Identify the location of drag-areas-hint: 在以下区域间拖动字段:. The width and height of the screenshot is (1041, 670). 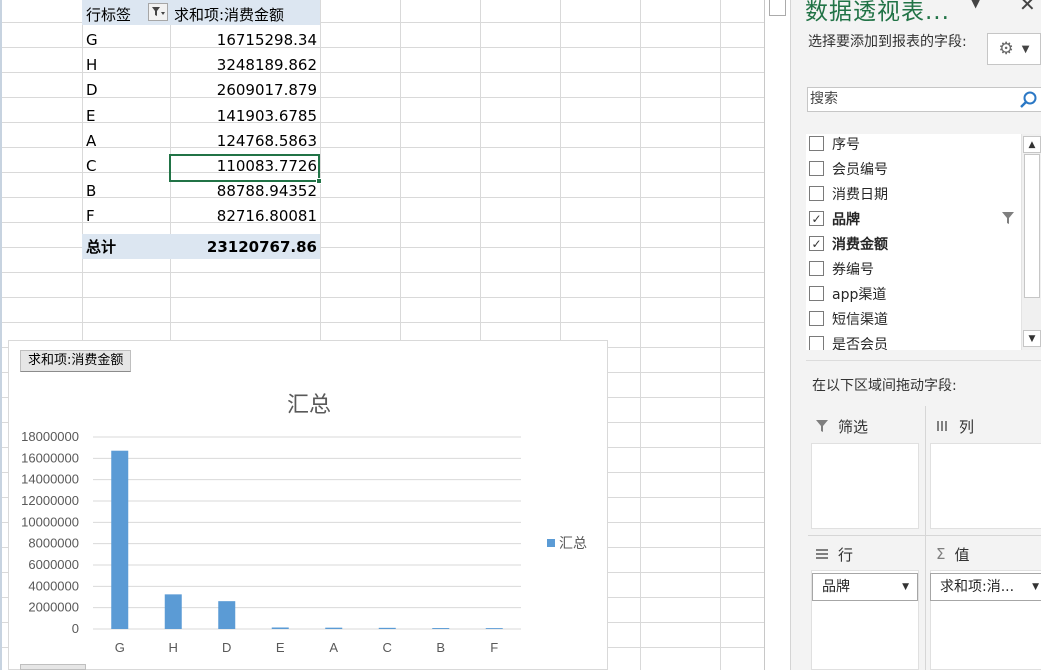
(884, 386).